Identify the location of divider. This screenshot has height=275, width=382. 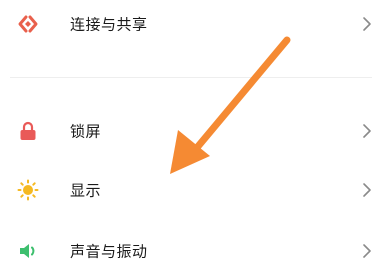
(191, 77).